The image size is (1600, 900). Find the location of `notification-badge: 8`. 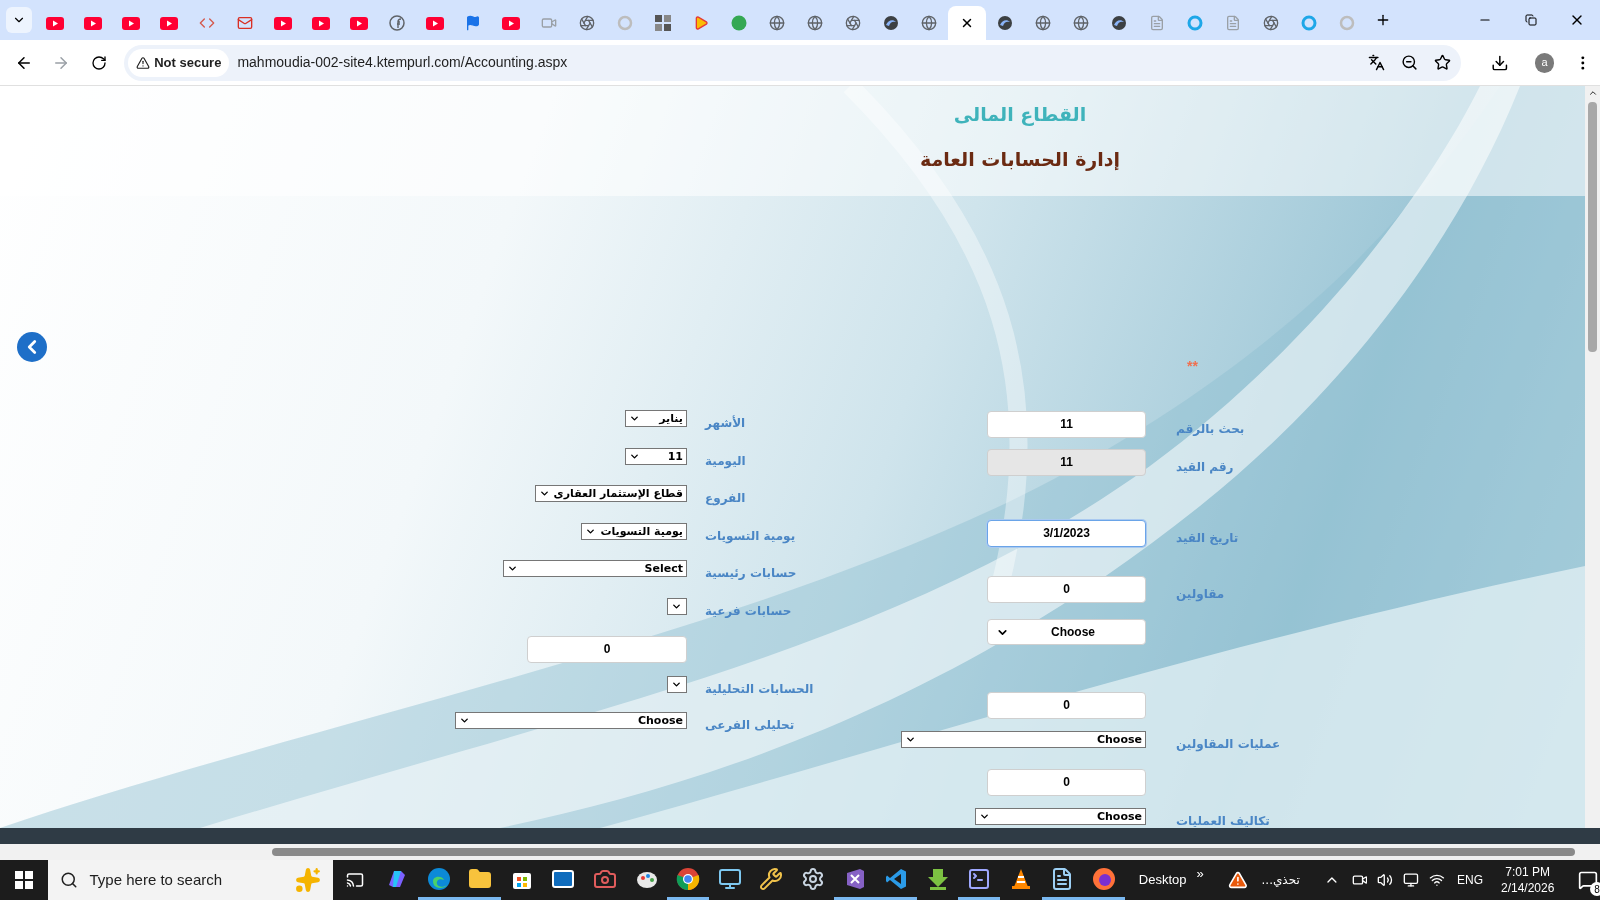

notification-badge: 8 is located at coordinates (1595, 889).